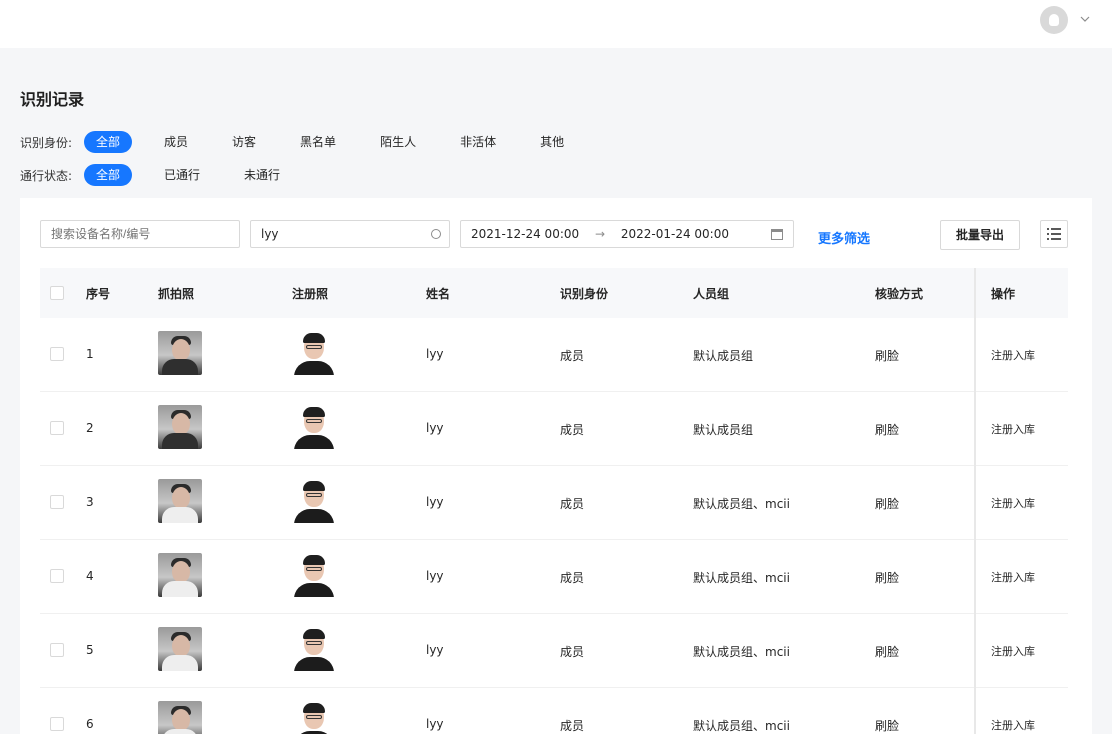 Image resolution: width=1112 pixels, height=734 pixels. What do you see at coordinates (554, 651) in the screenshot?
I see `table-row: 5 lyy 成员 默认成员组、mcii 刷脸 注册入库` at bounding box center [554, 651].